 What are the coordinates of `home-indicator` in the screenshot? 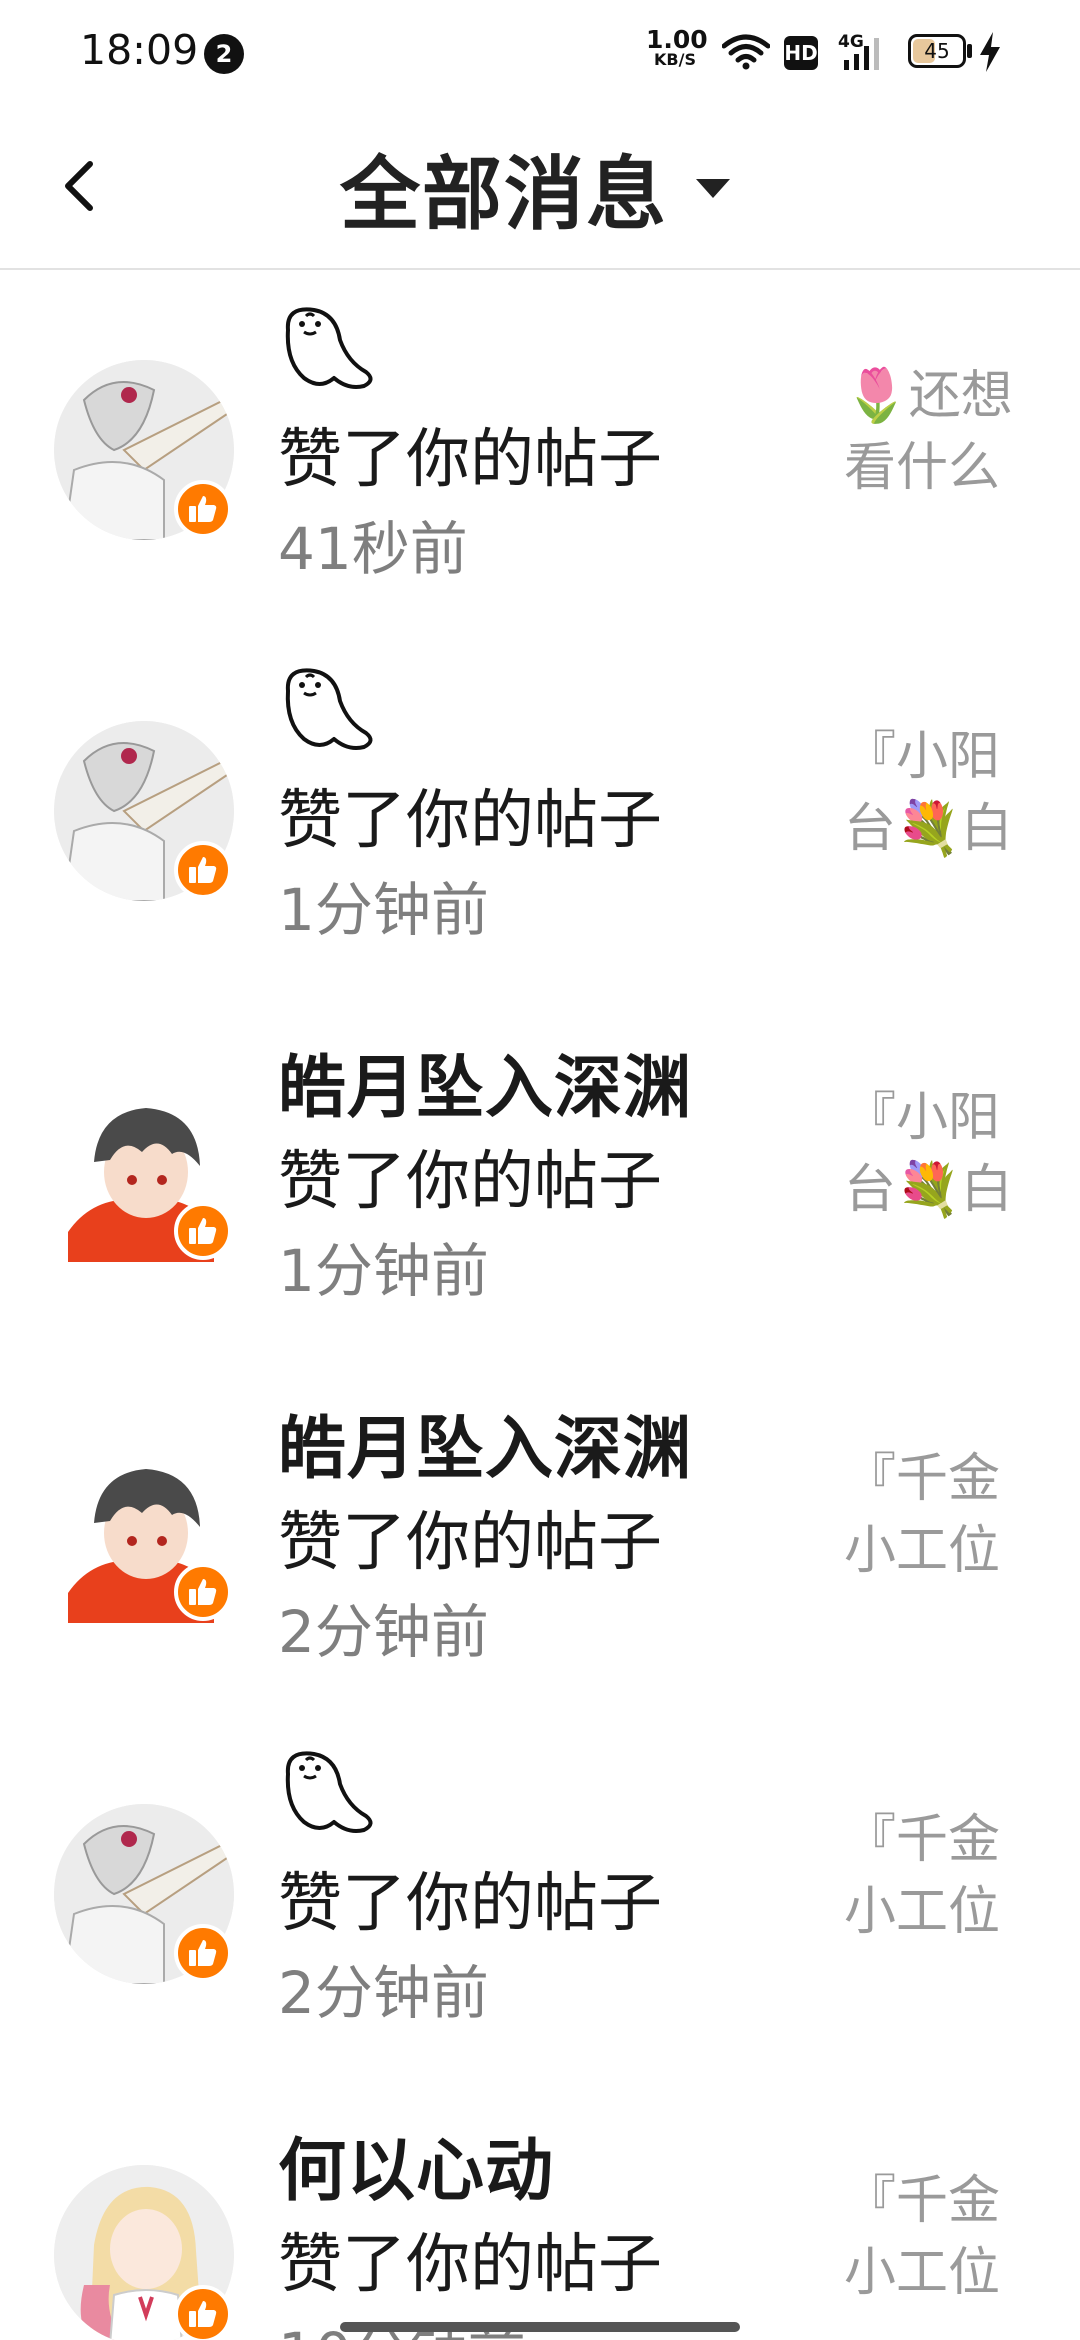 It's located at (540, 2327).